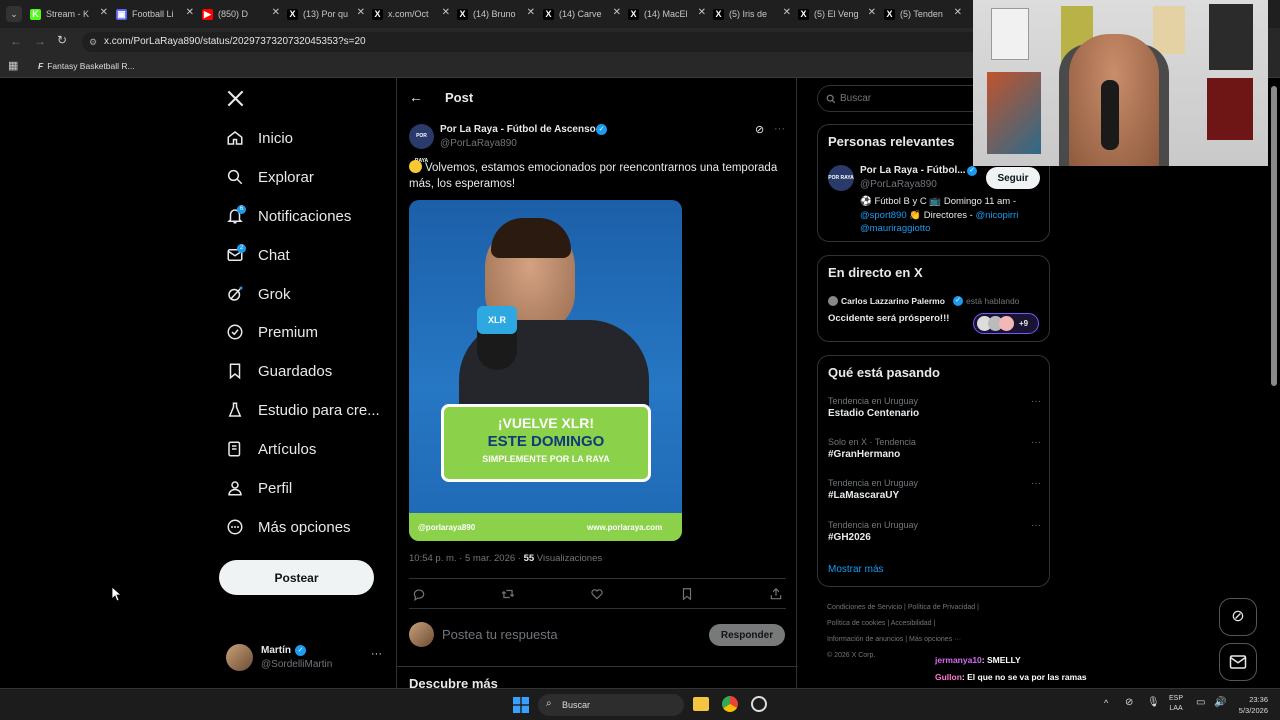 Image resolution: width=1280 pixels, height=720 pixels. What do you see at coordinates (1006, 323) in the screenshot?
I see `live-listeners: +9` at bounding box center [1006, 323].